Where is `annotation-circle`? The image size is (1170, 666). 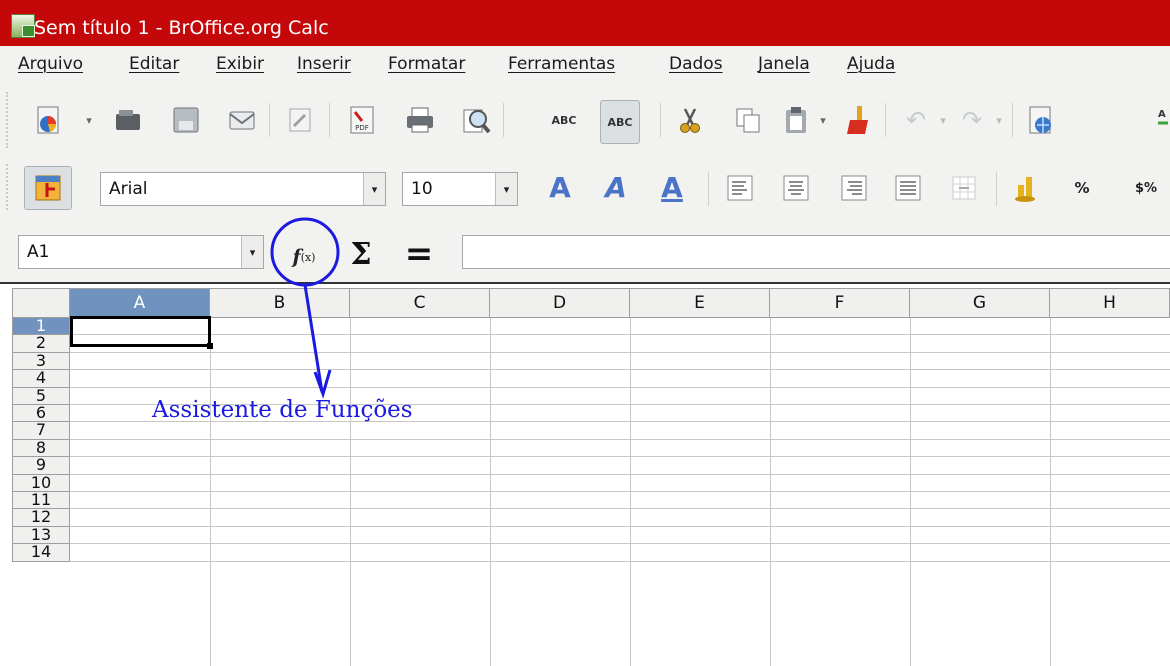
annotation-circle is located at coordinates (305, 252).